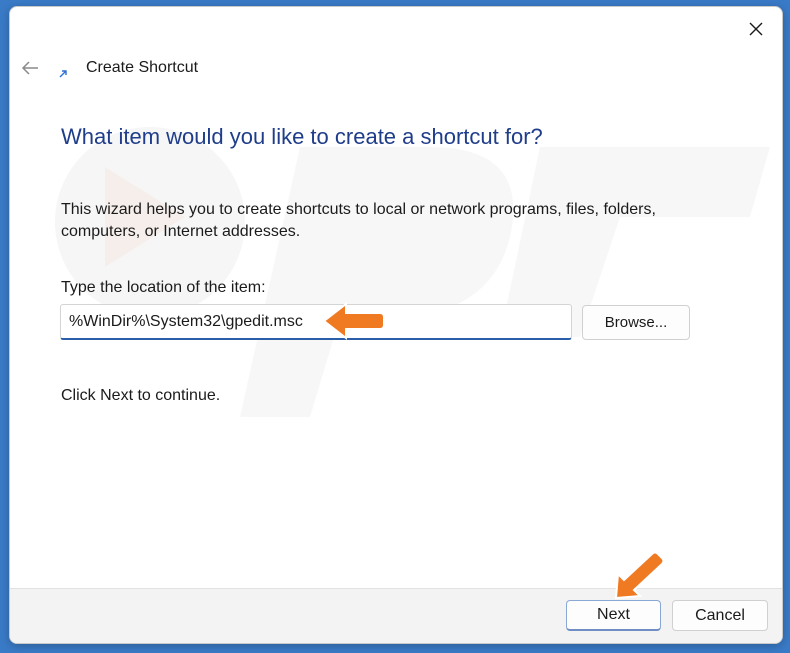 The height and width of the screenshot is (653, 790). I want to click on back-button, so click(30, 68).